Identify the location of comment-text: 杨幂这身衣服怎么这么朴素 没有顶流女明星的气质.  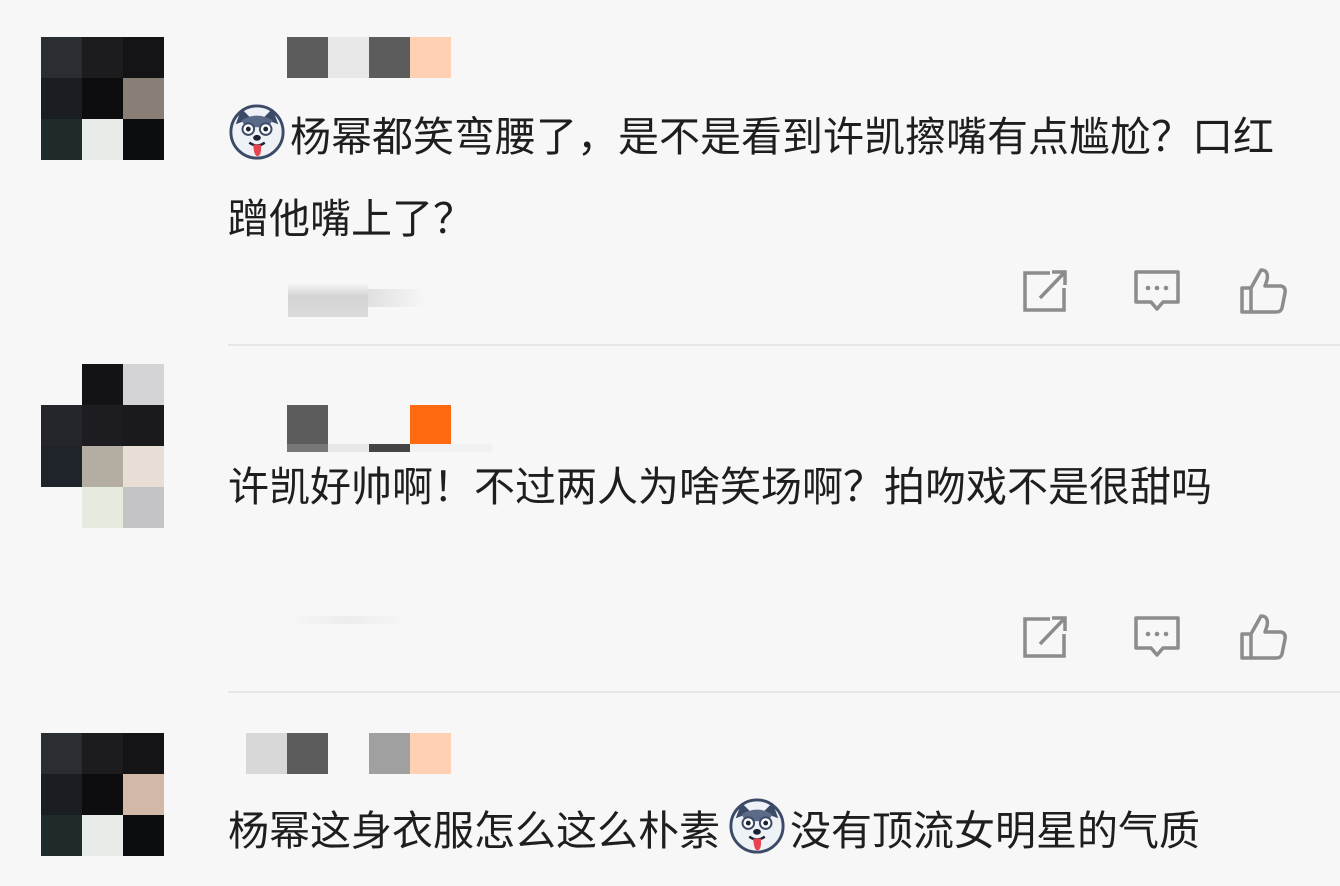
(768, 831).